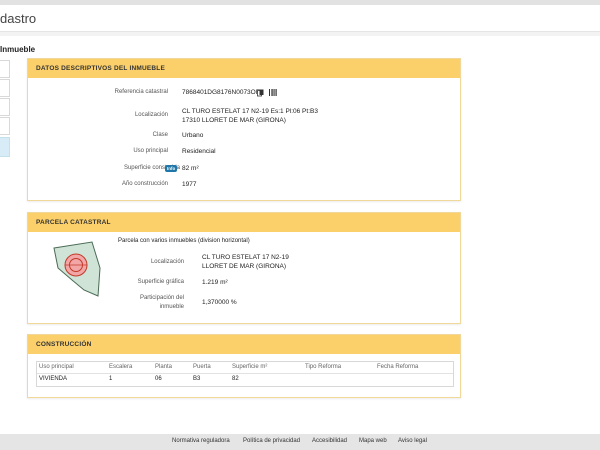  What do you see at coordinates (273, 93) in the screenshot?
I see `barcode-icon` at bounding box center [273, 93].